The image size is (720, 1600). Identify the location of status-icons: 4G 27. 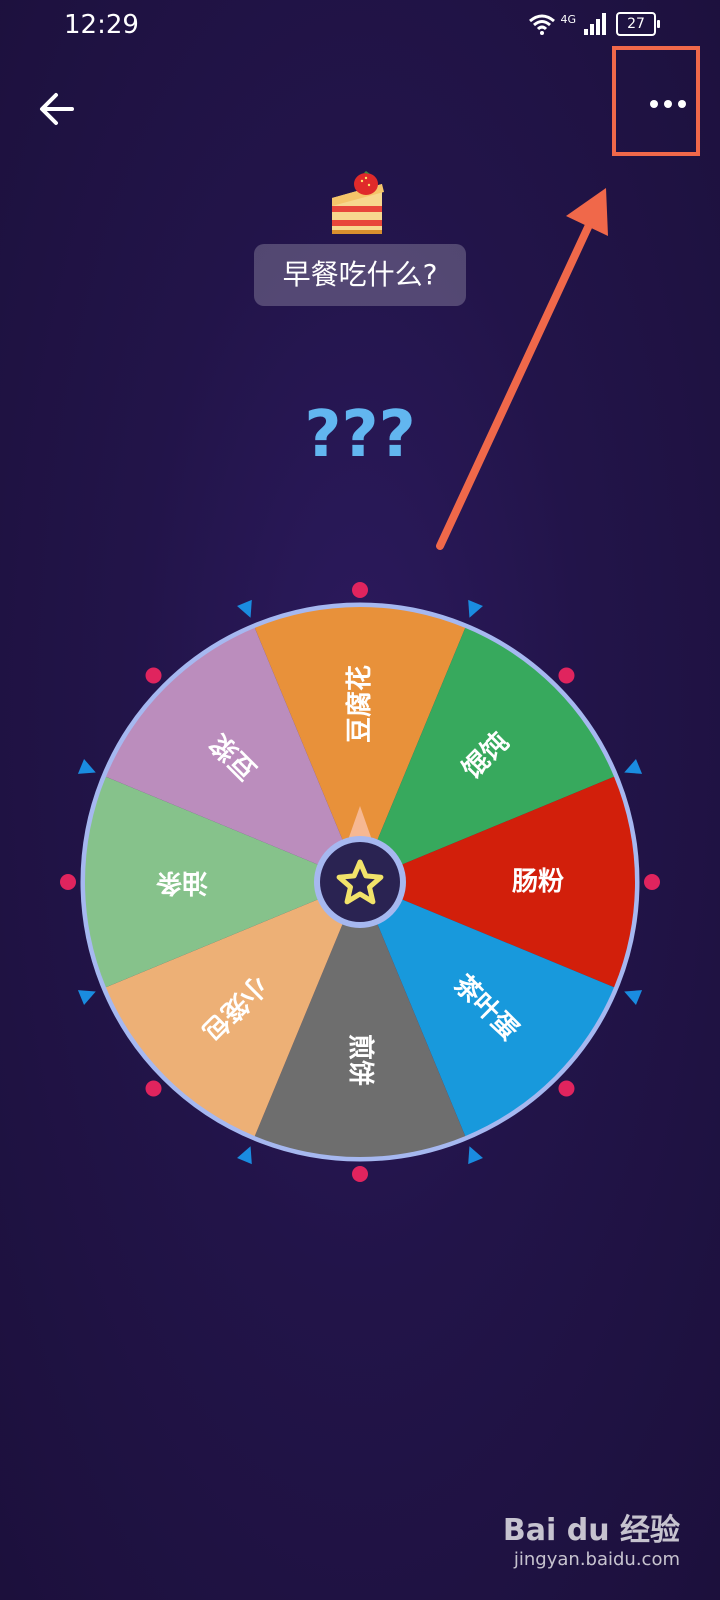
(594, 24).